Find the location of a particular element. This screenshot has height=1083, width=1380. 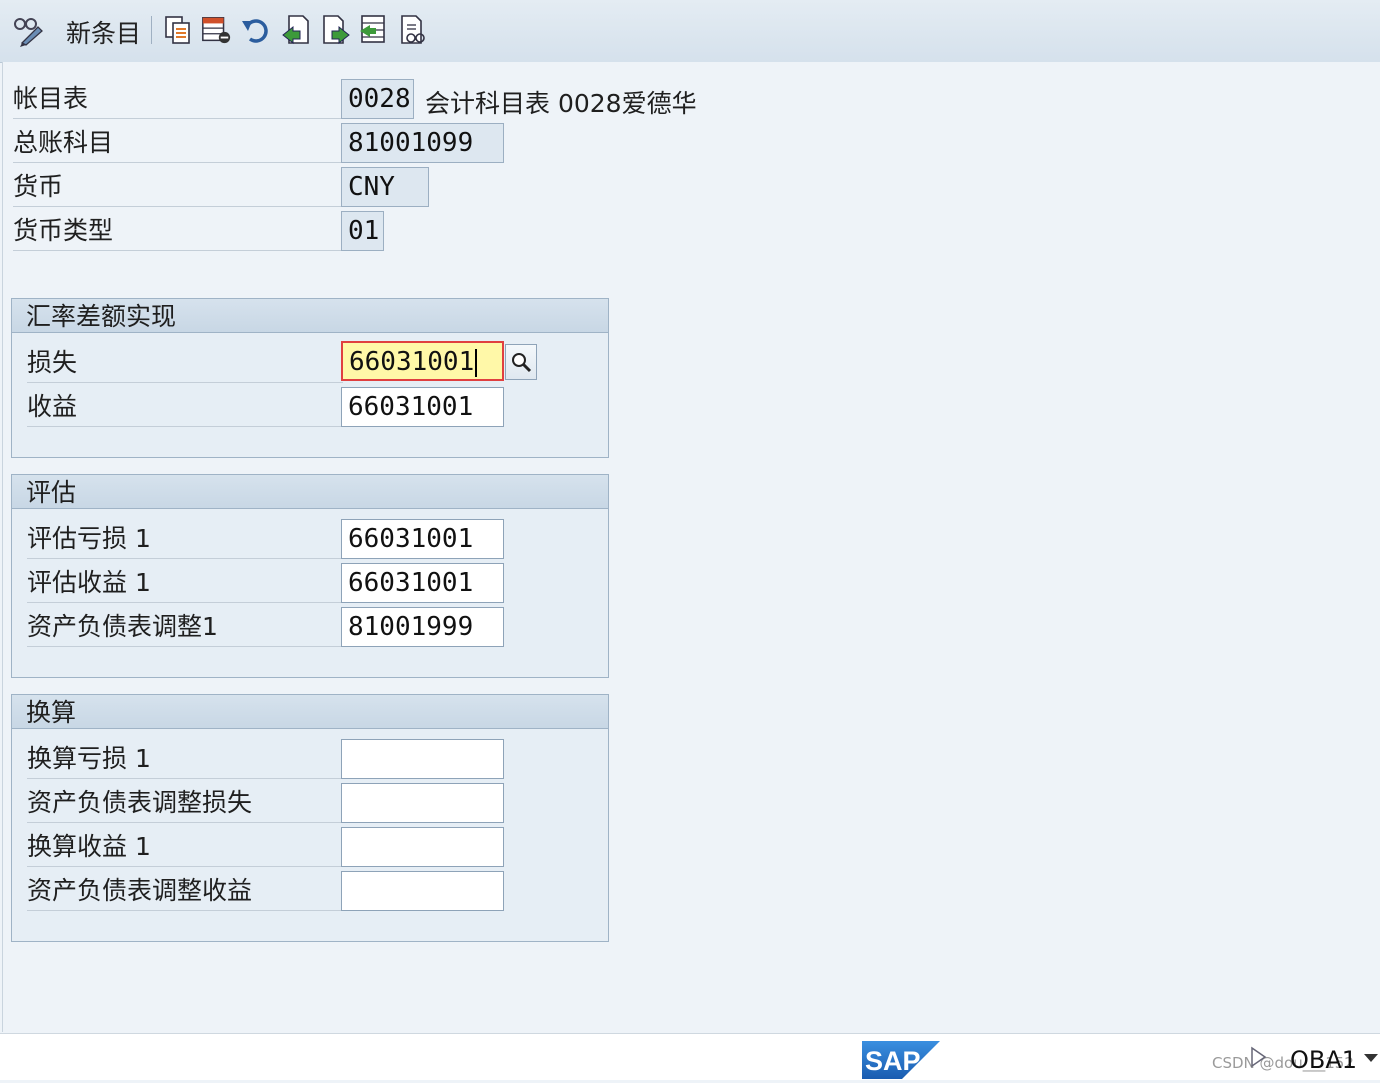

application-toolbar: 新条目 is located at coordinates (690, 31).